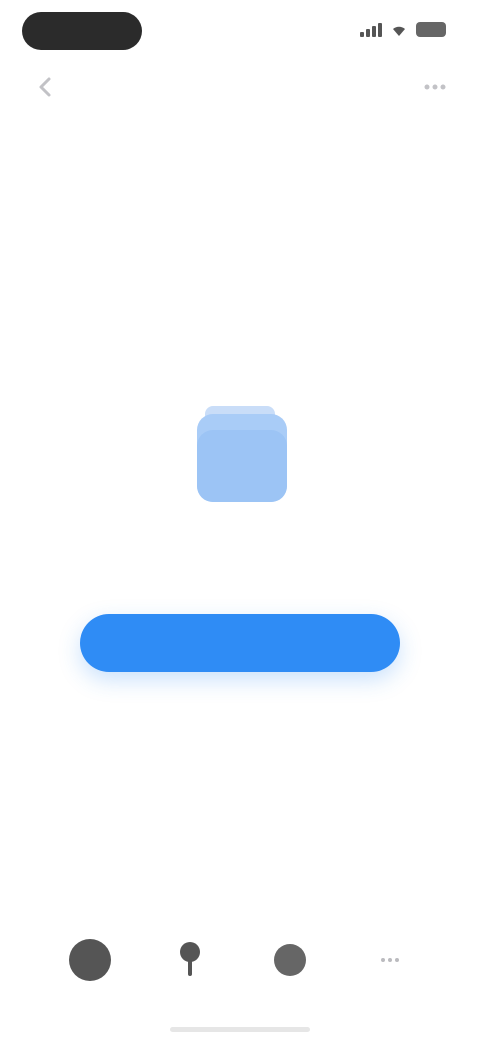  I want to click on profile-icon, so click(90, 960).